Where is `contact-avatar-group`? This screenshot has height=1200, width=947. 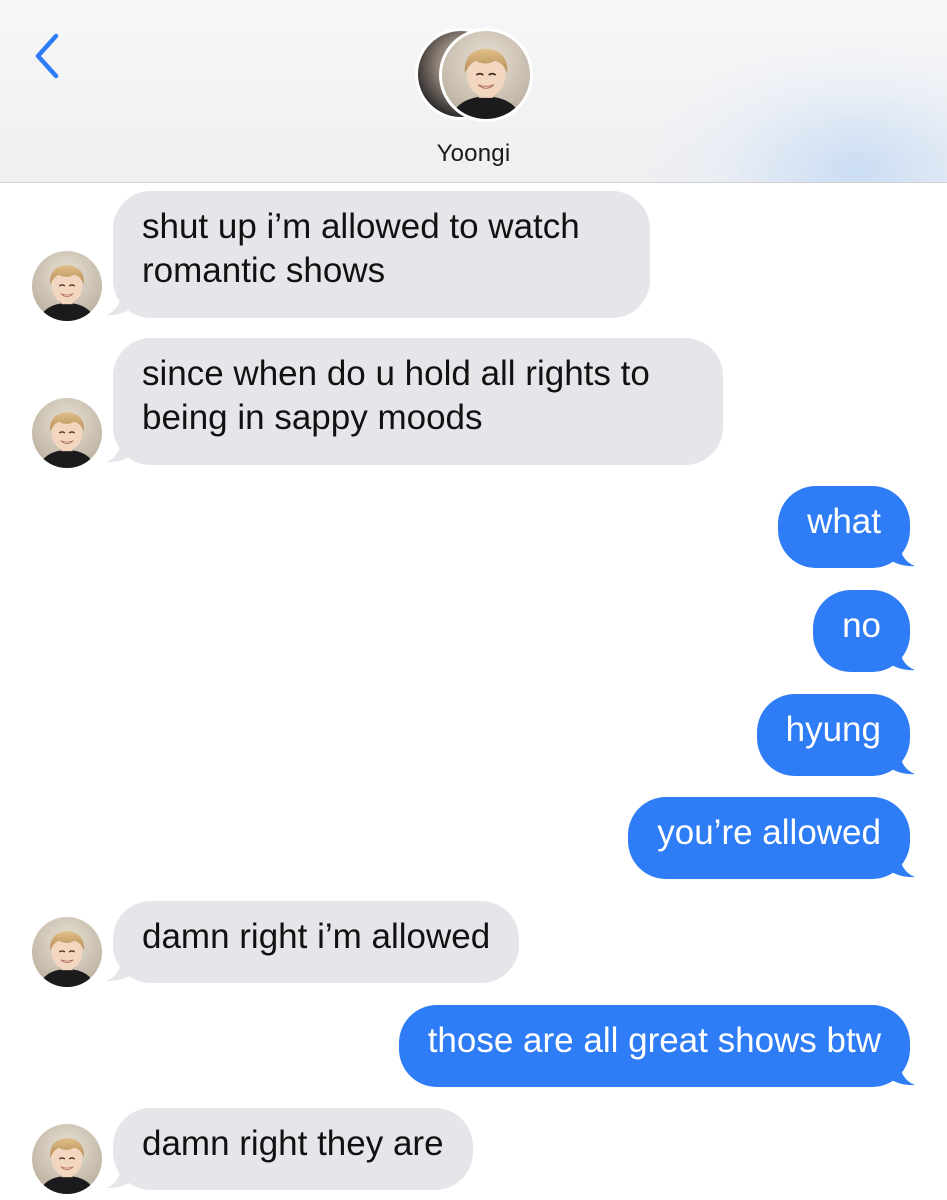
contact-avatar-group is located at coordinates (474, 76).